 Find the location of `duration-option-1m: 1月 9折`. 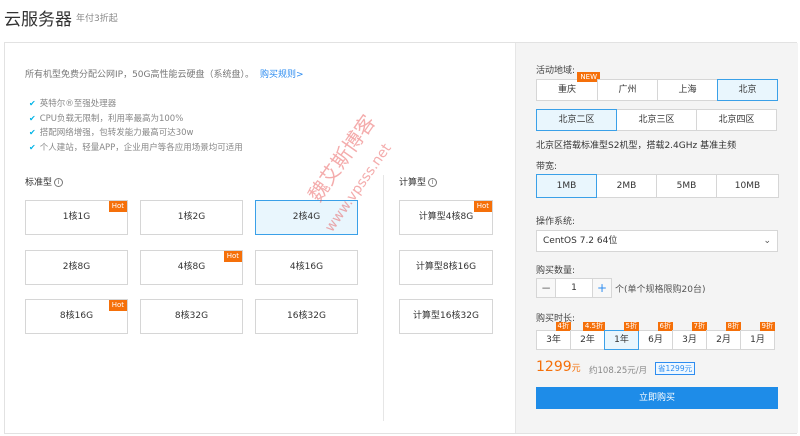

duration-option-1m: 1月 9折 is located at coordinates (757, 336).